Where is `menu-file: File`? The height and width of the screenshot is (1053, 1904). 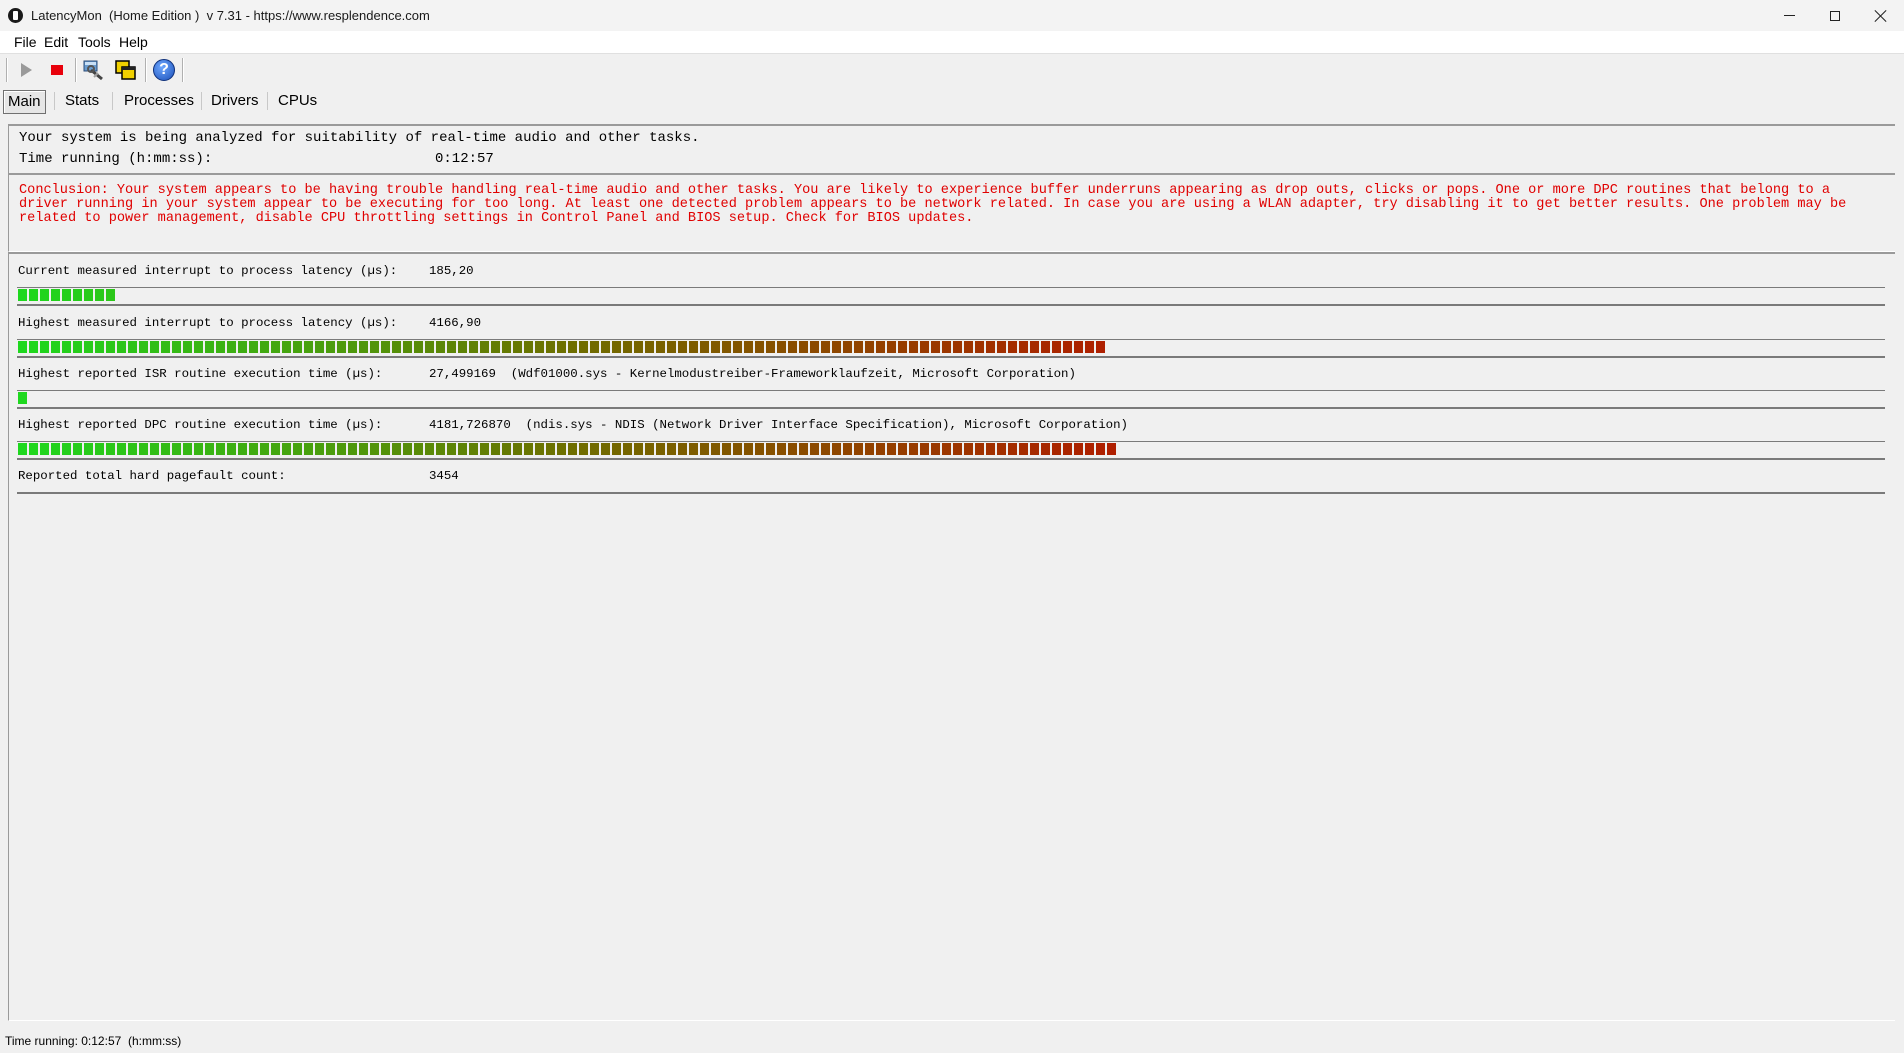
menu-file: File is located at coordinates (25, 42).